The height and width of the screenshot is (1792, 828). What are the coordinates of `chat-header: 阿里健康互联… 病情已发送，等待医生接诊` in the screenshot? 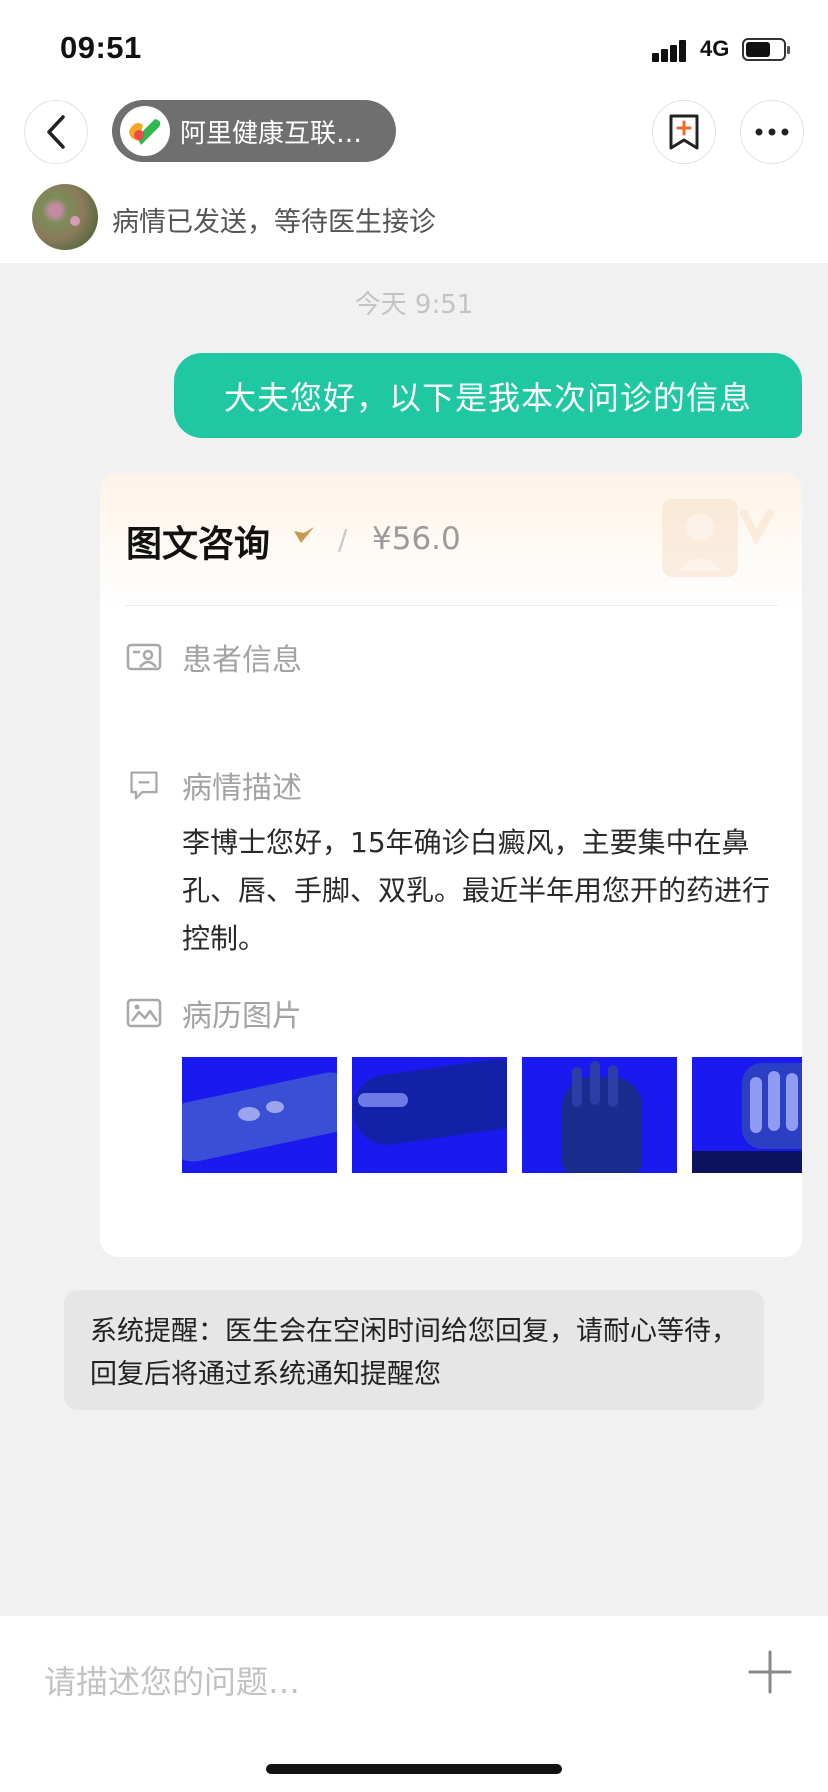 It's located at (414, 180).